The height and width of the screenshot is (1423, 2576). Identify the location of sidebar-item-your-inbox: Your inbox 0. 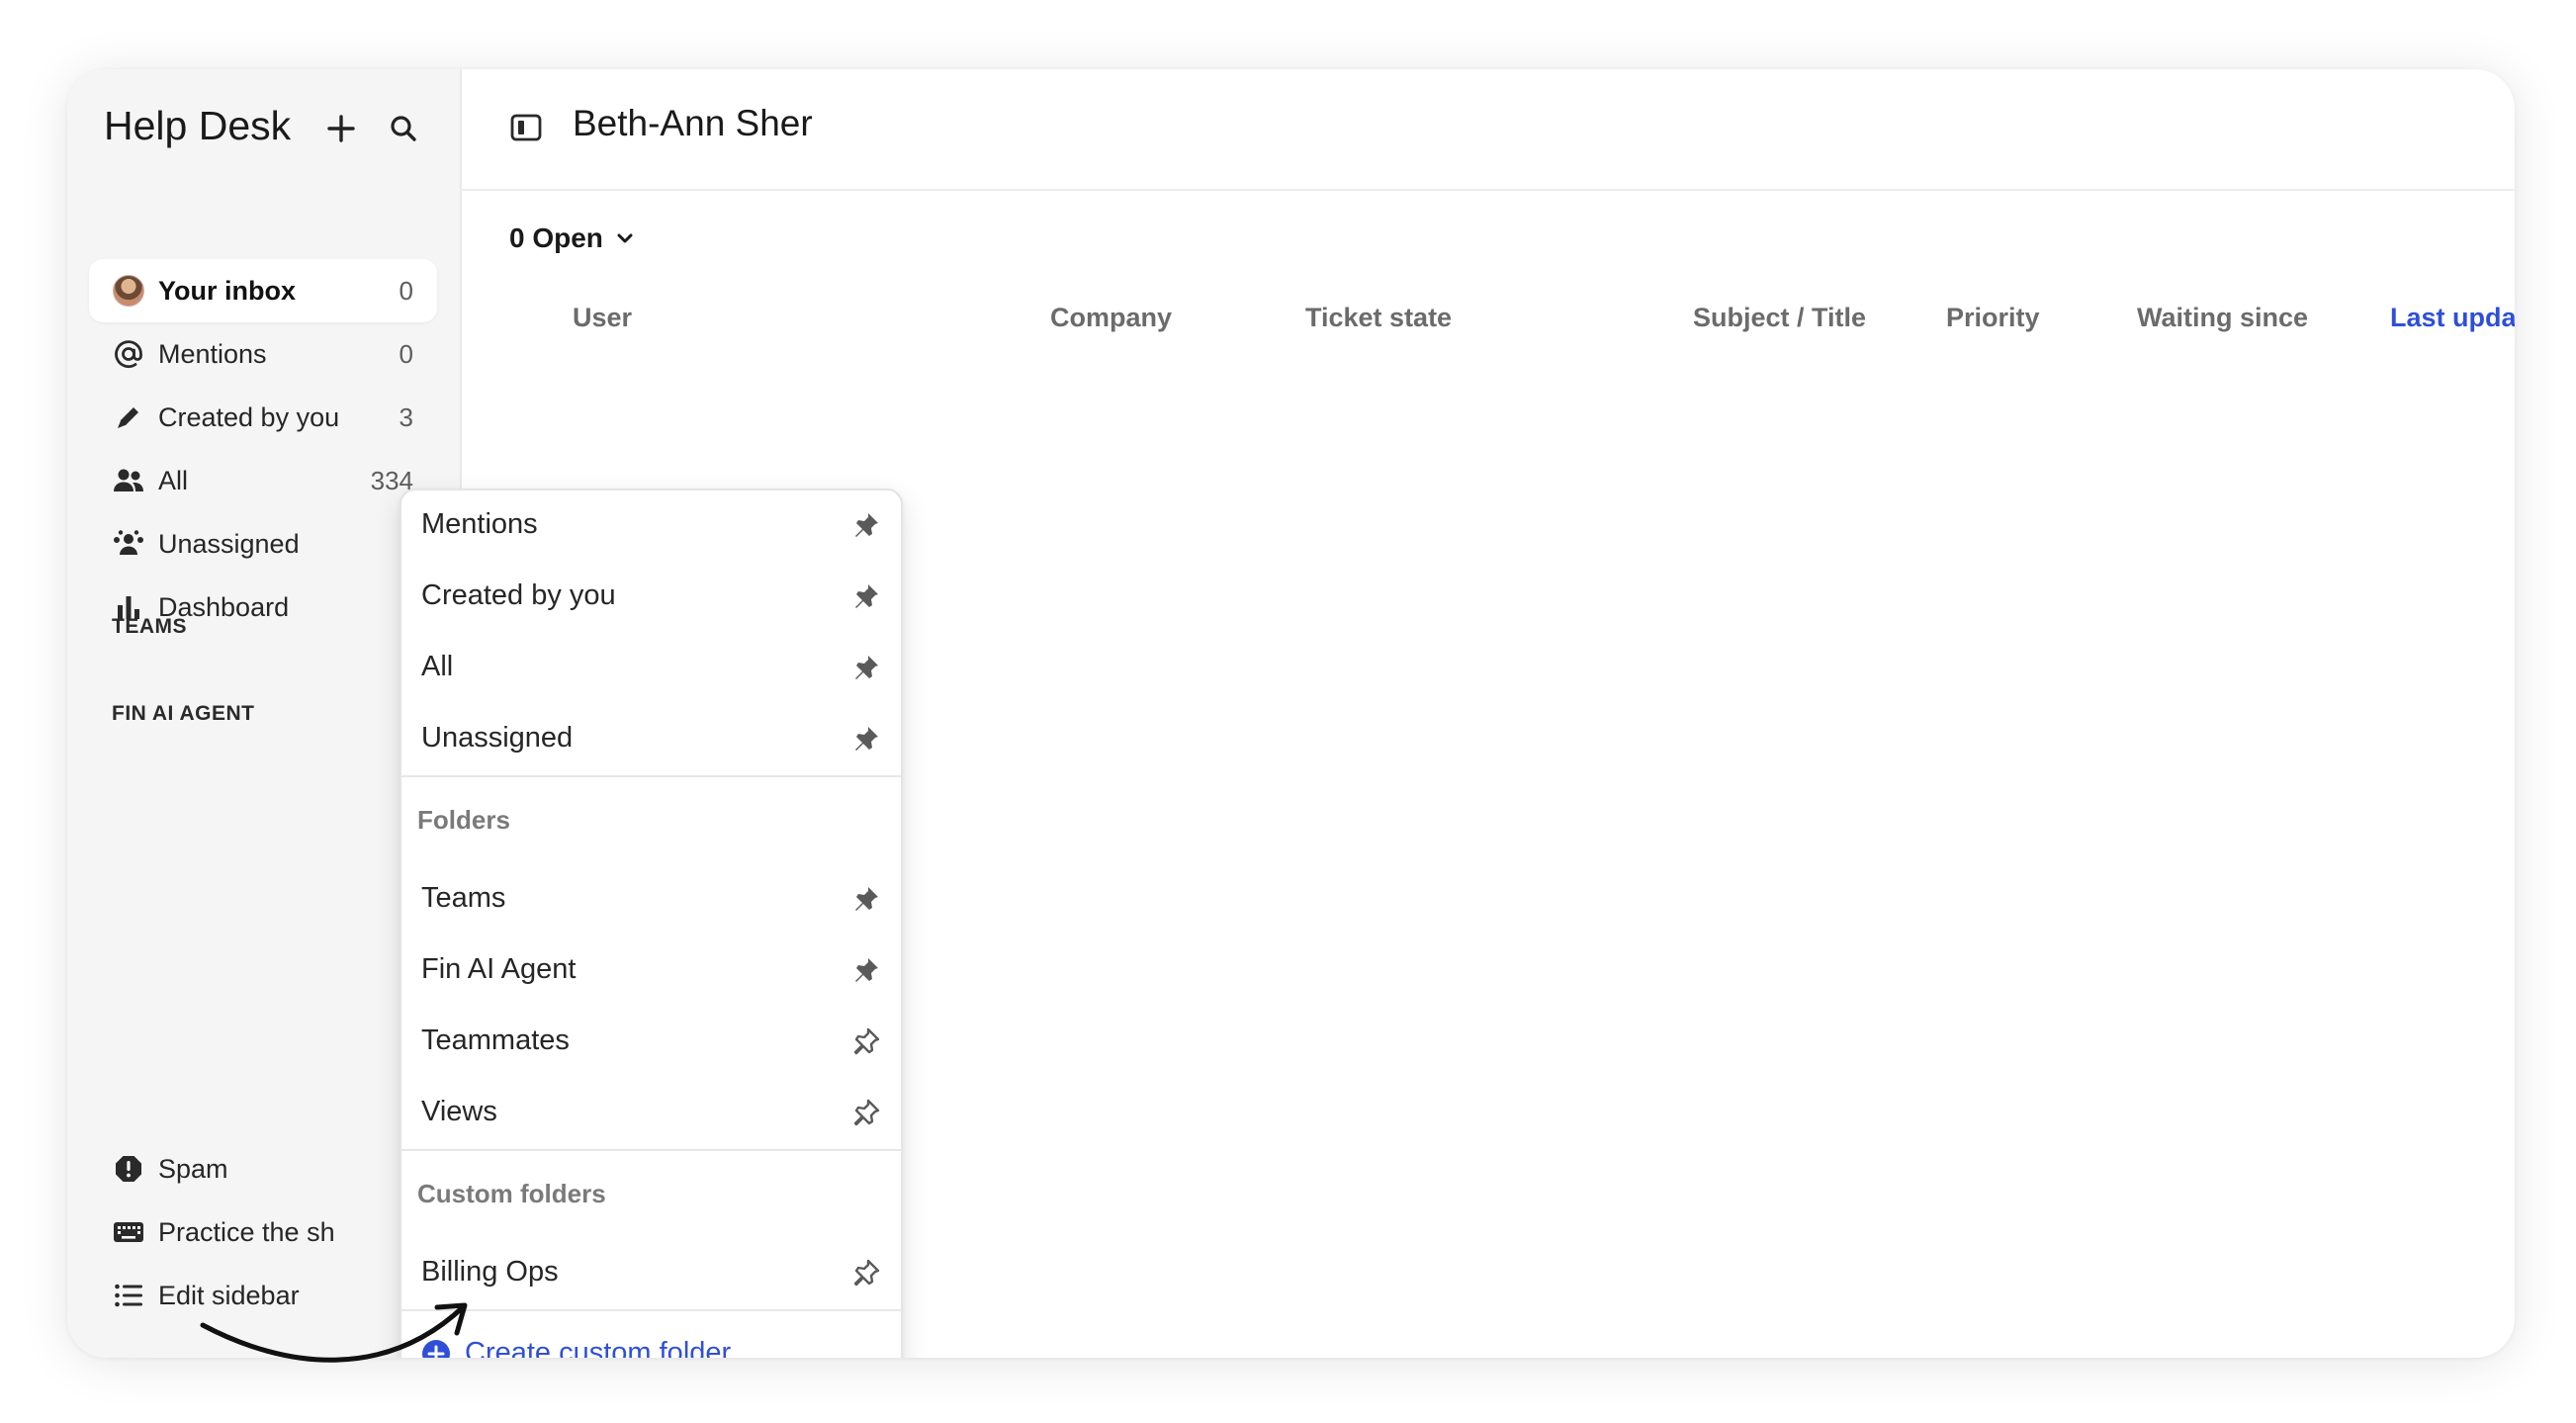
(263, 290).